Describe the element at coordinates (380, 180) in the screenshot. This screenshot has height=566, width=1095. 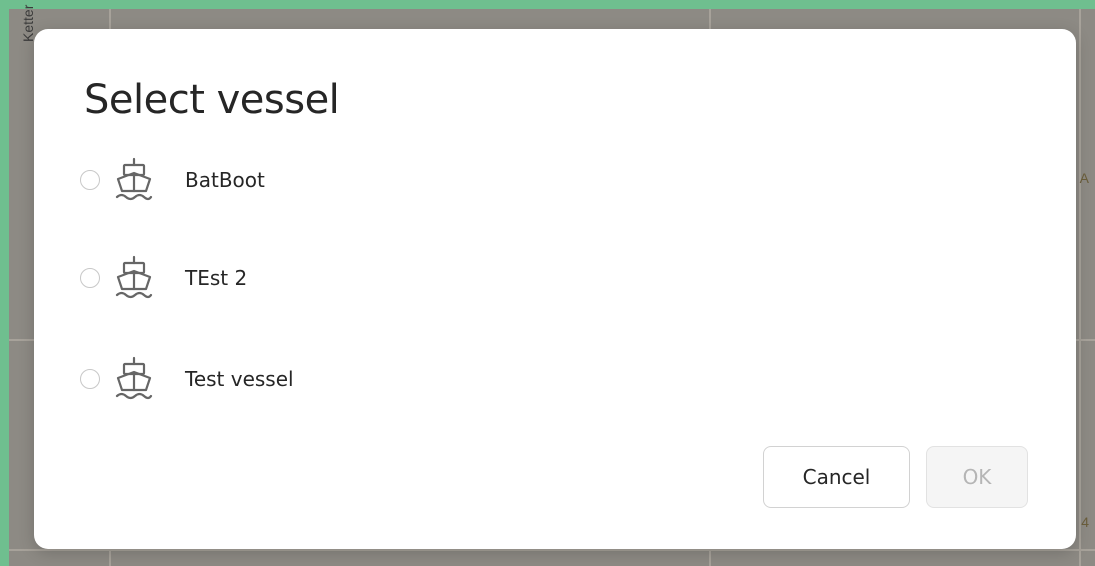
I see `vessel-option: BatBoot` at that location.